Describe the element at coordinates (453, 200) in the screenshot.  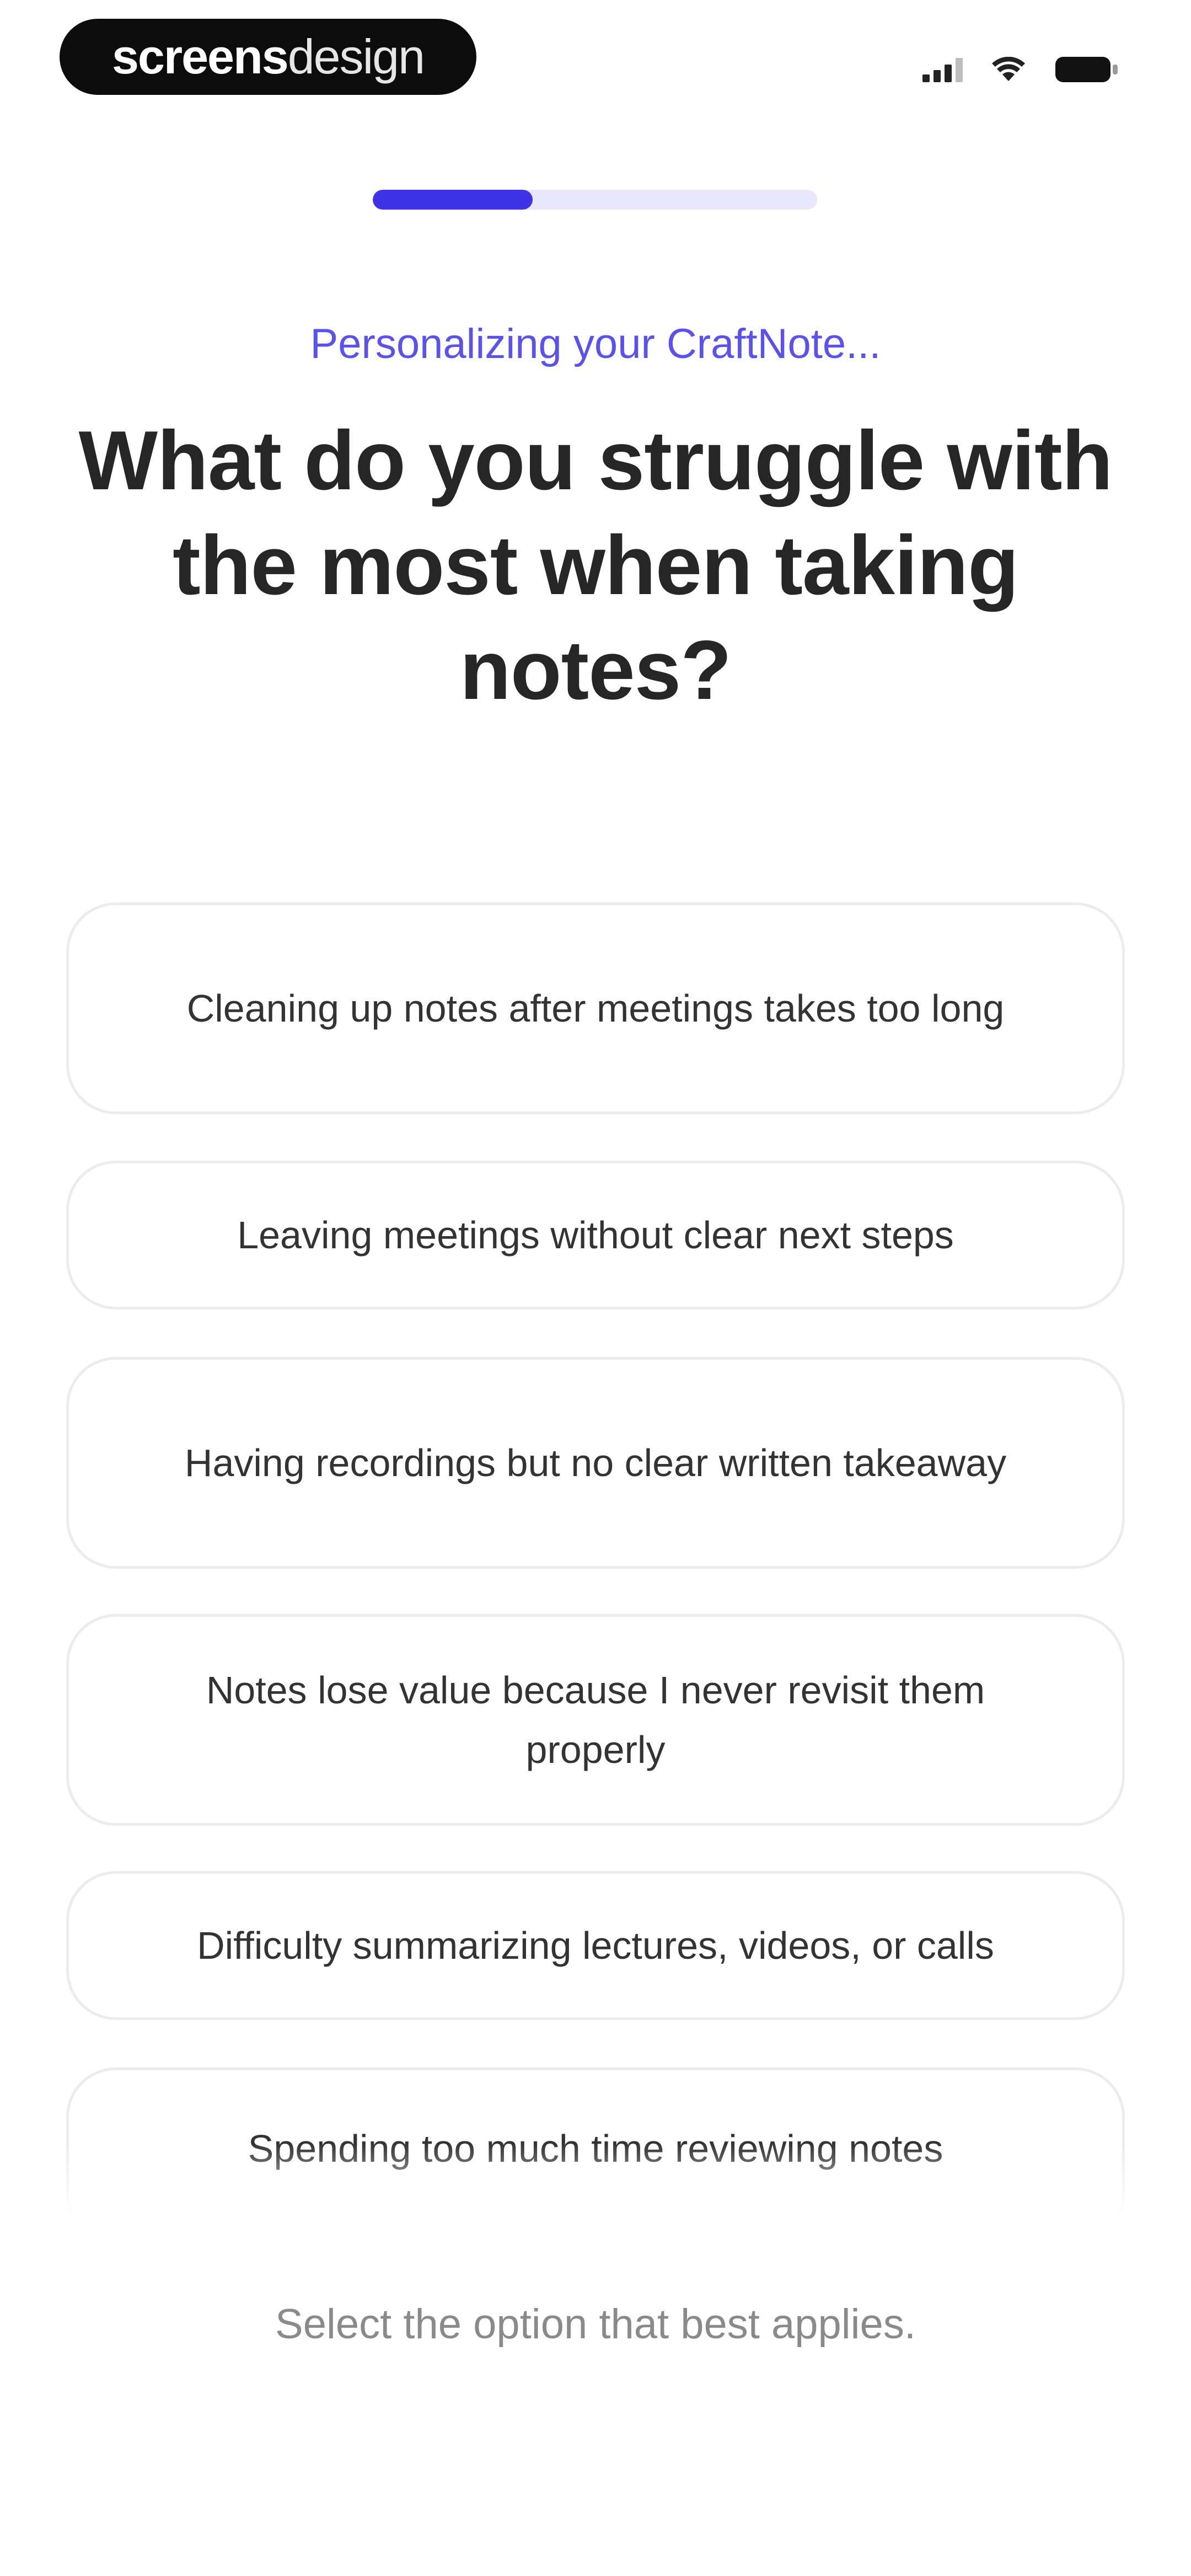
I see `progress-bar-fill` at that location.